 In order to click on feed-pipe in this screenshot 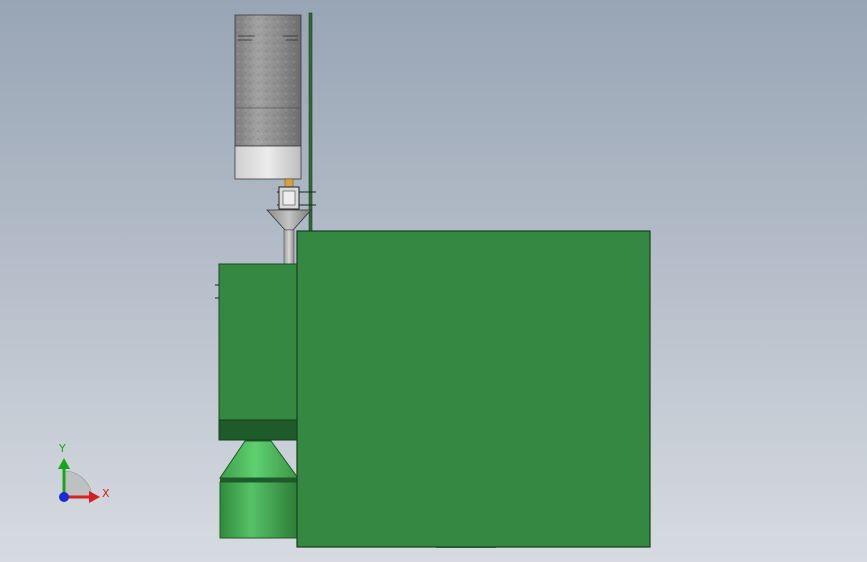, I will do `click(289, 247)`.